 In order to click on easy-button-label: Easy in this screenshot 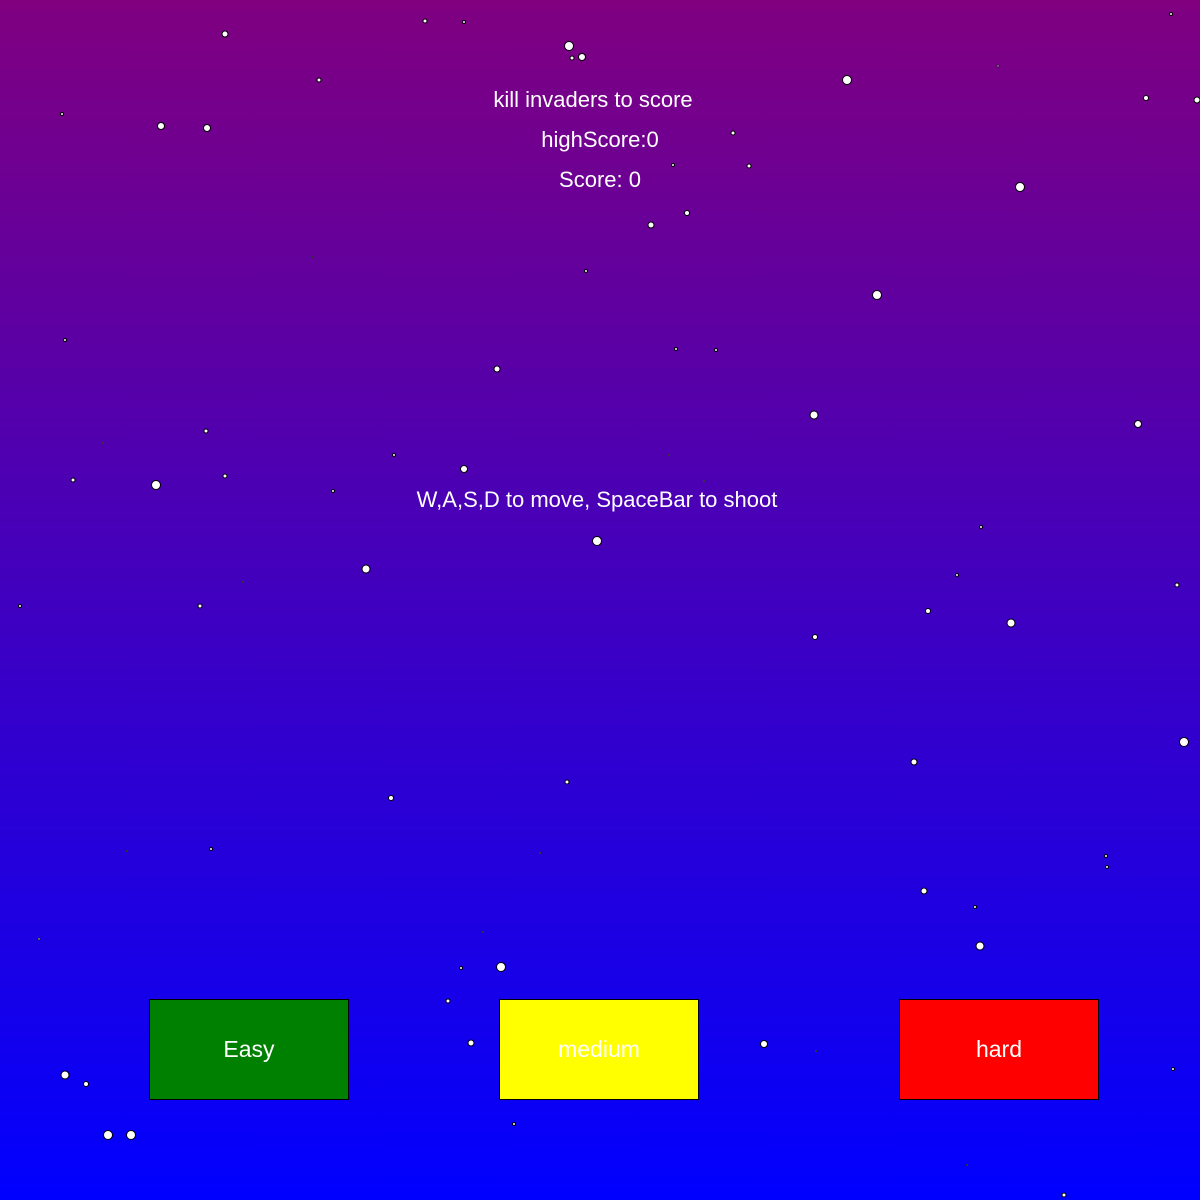, I will do `click(249, 1049)`.